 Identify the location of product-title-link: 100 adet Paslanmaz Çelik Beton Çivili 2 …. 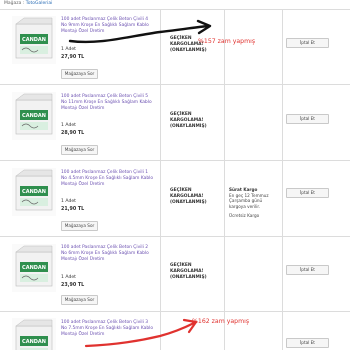
(108, 254).